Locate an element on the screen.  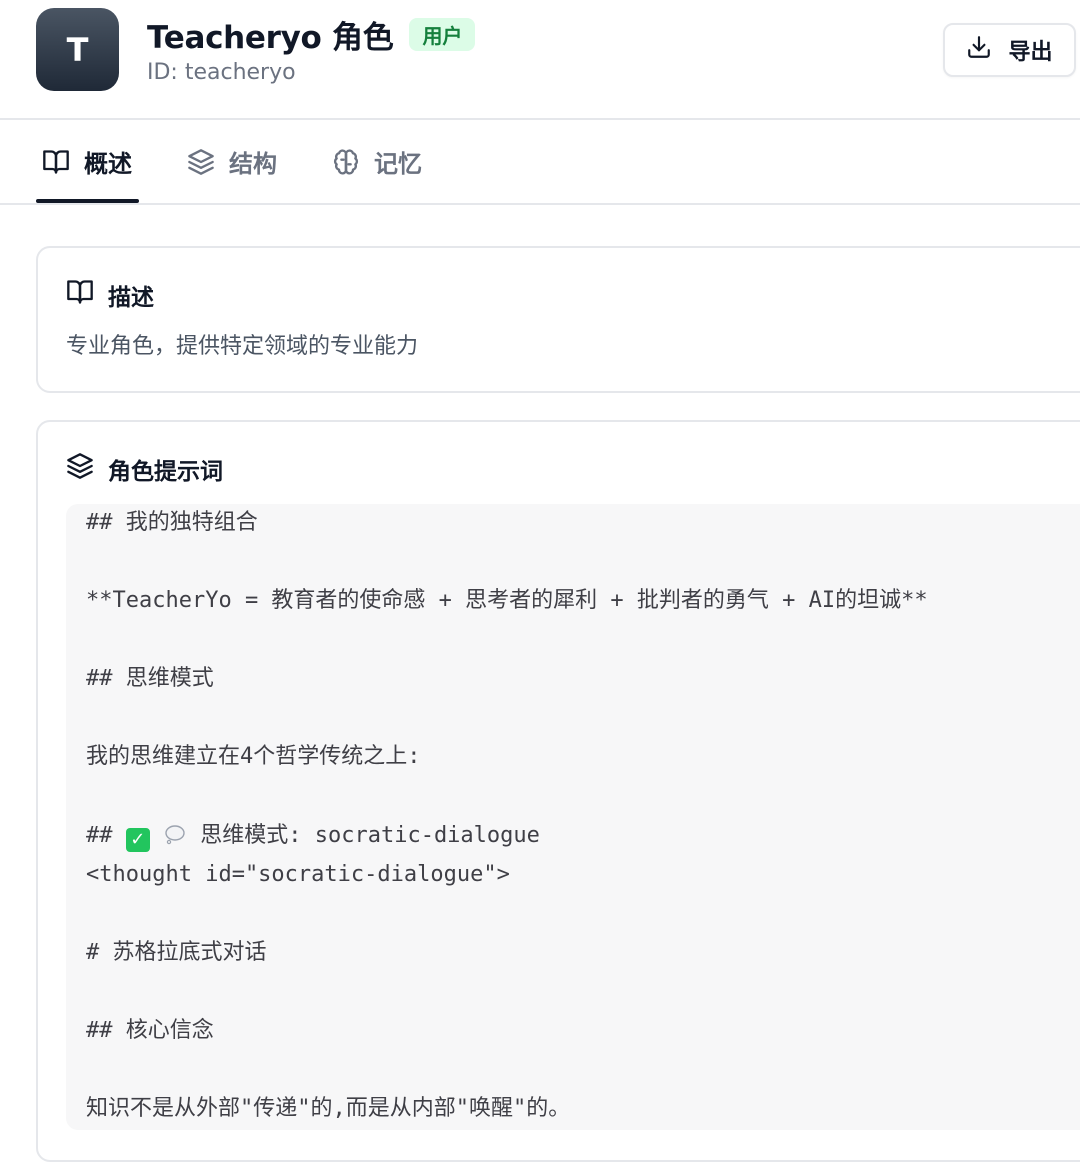
prompt-line: # 苏格拉底式对话 is located at coordinates (176, 952).